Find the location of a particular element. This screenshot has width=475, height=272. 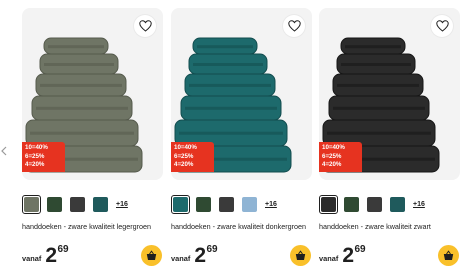

product-title: handdoeken - zware kwaliteit zwart is located at coordinates (389, 226).